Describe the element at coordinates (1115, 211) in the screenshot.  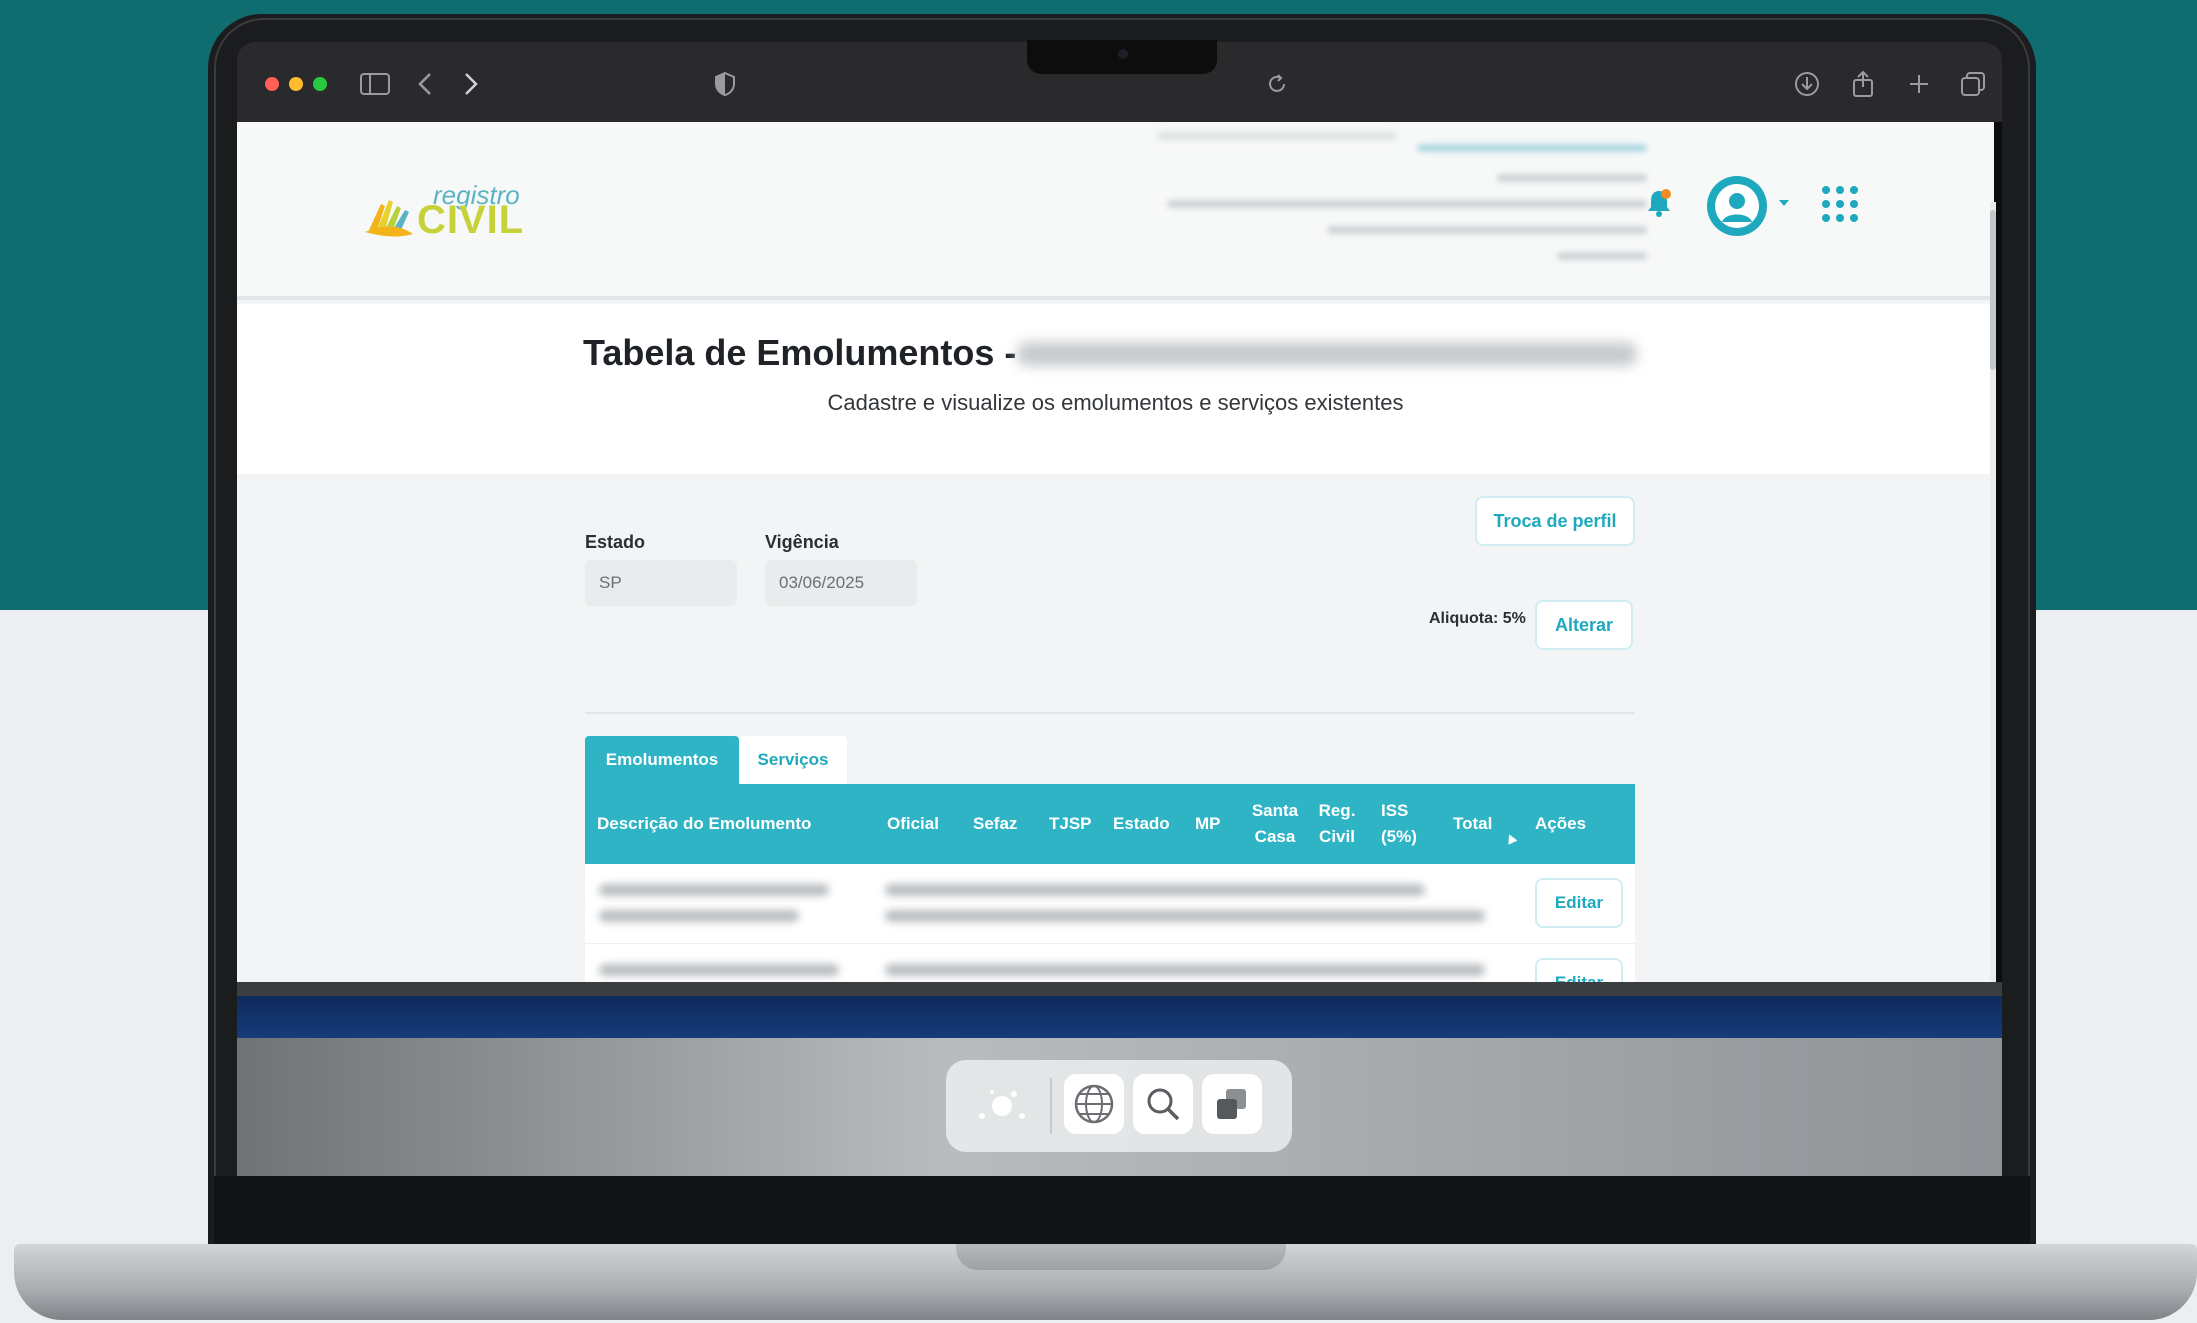
I see `site-header: registro CIVIL` at that location.